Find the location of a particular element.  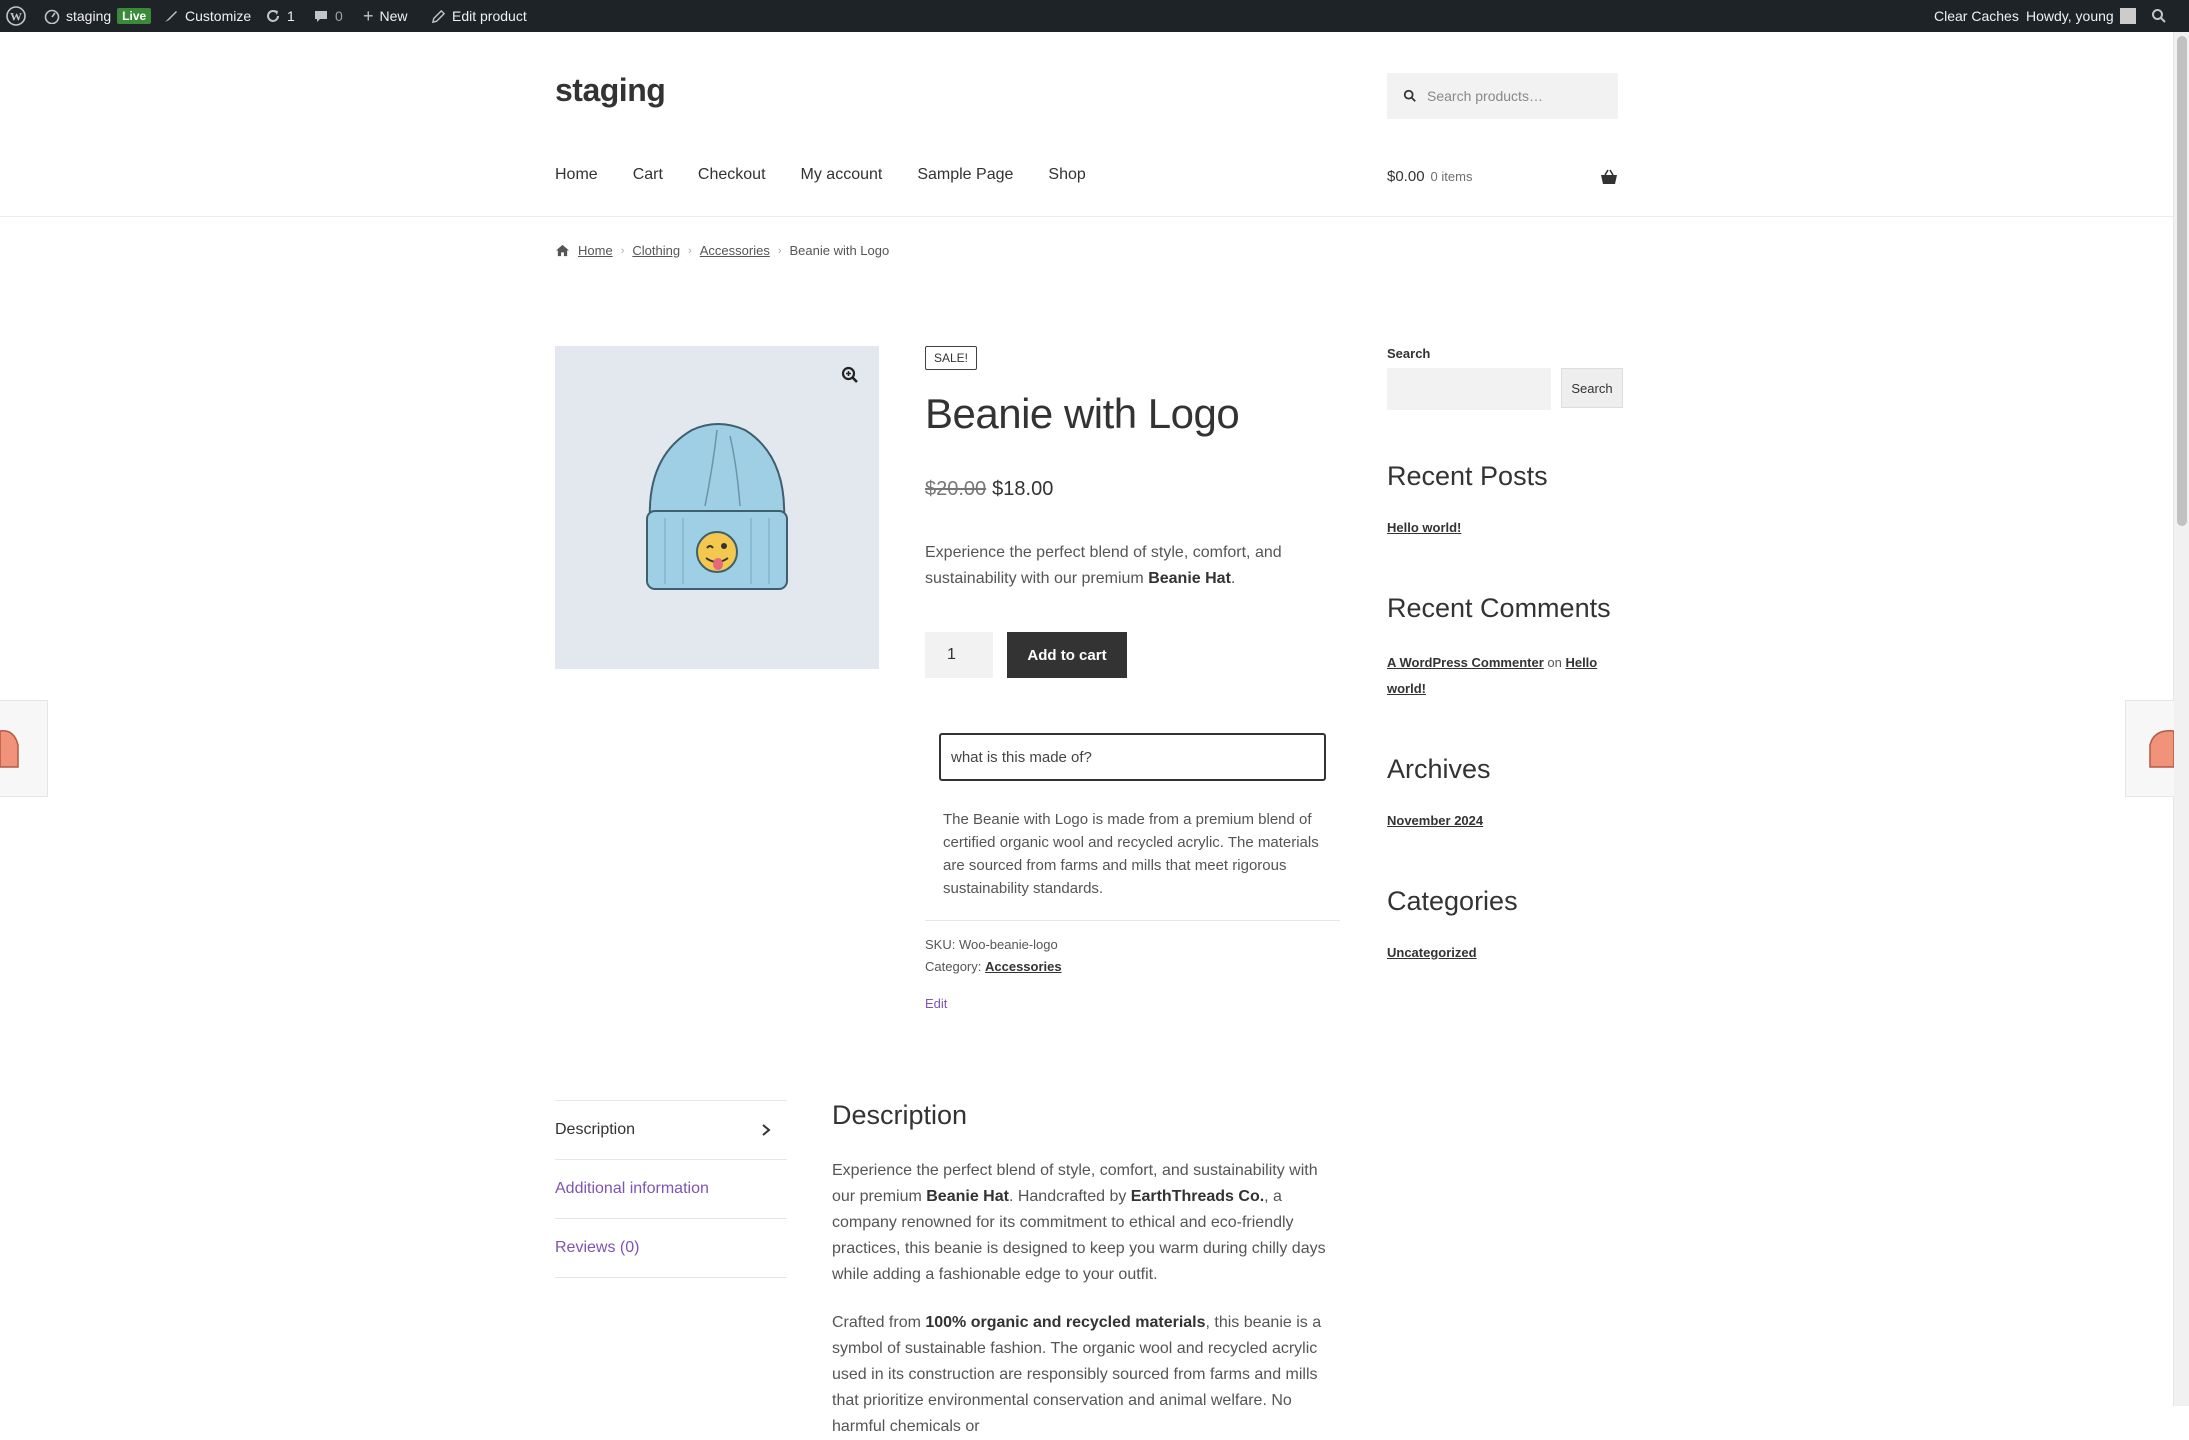

sidebar-search-label: Search is located at coordinates (1409, 353).